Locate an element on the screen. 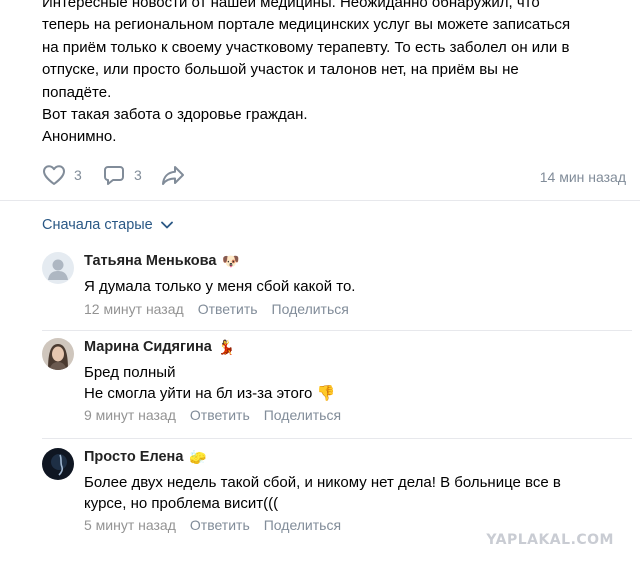 Image resolution: width=640 pixels, height=570 pixels. comment-author: Марина Сидягина 💃 is located at coordinates (356, 347).